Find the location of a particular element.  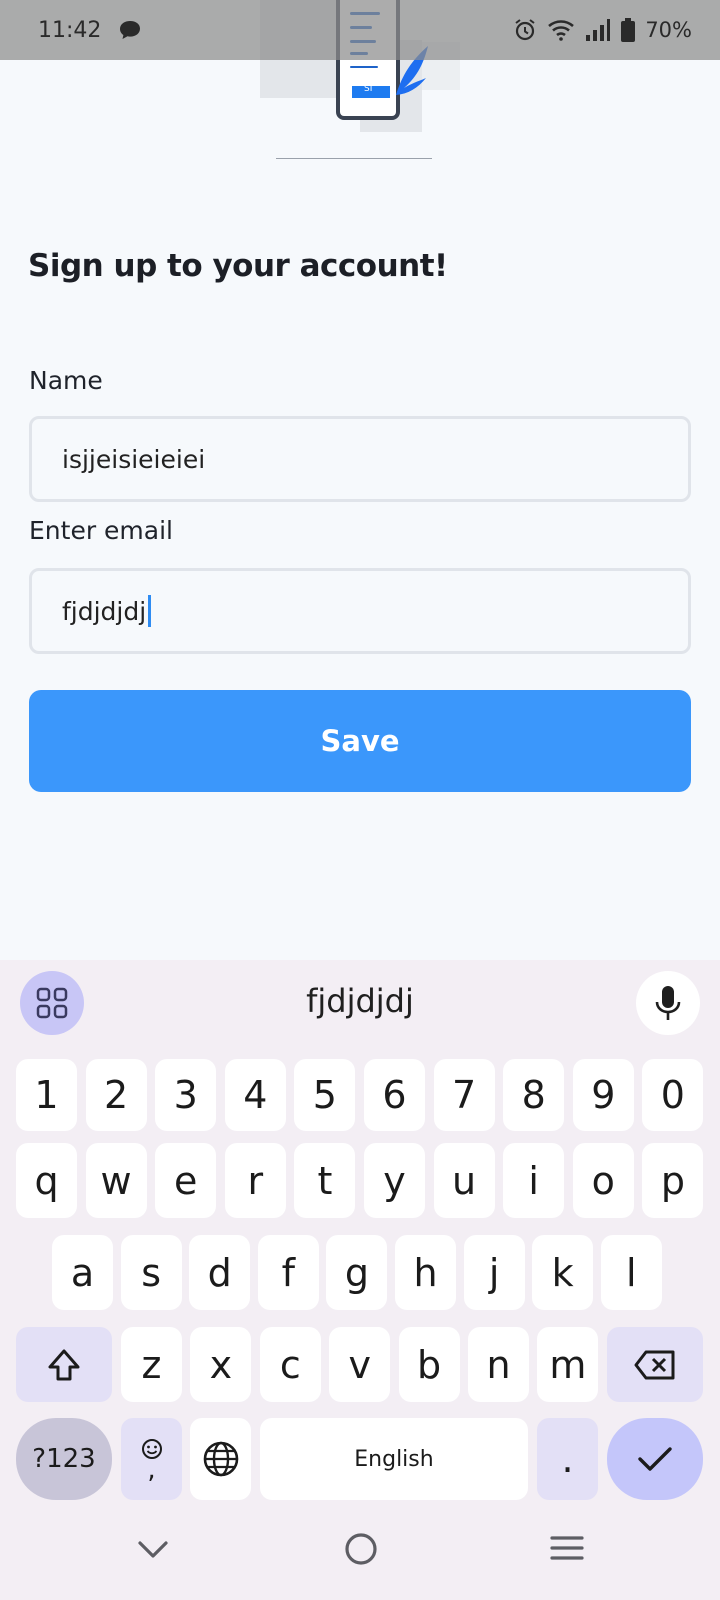

home-icon is located at coordinates (361, 1549).